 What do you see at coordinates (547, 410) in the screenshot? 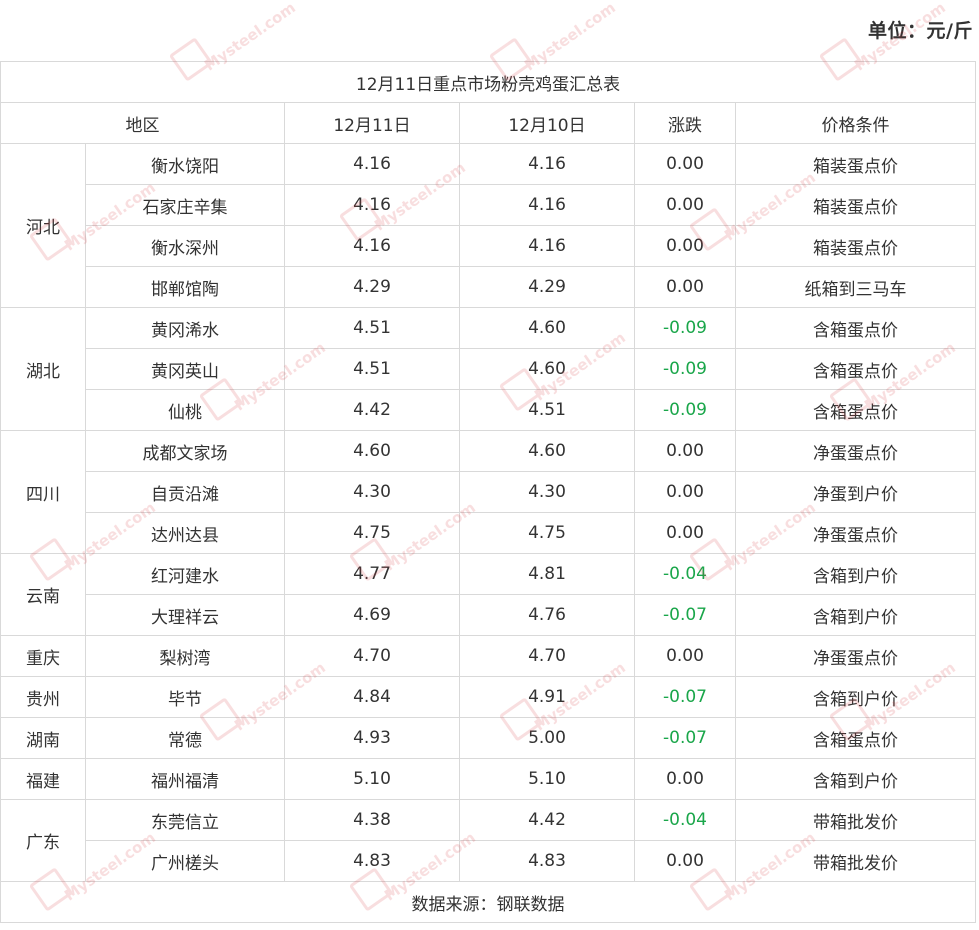
I see `price-yesterday-cell: 4.51` at bounding box center [547, 410].